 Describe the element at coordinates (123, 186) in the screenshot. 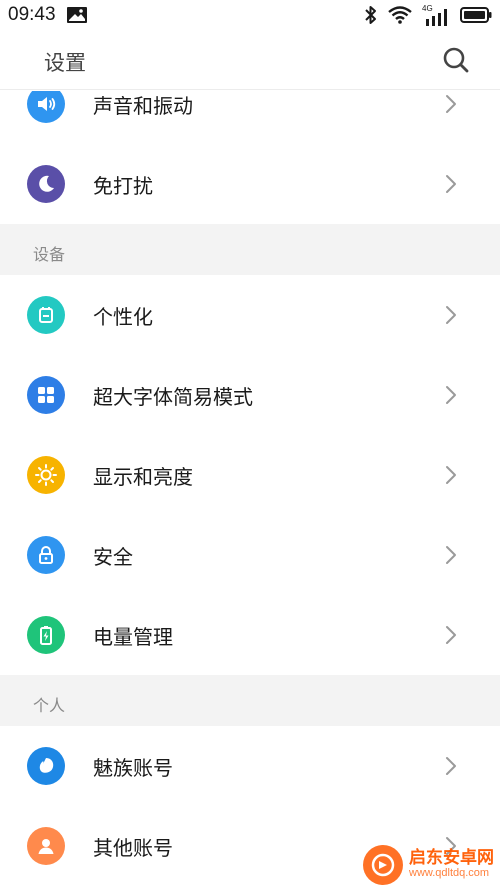

I see `settings-item-label: 免打扰` at that location.